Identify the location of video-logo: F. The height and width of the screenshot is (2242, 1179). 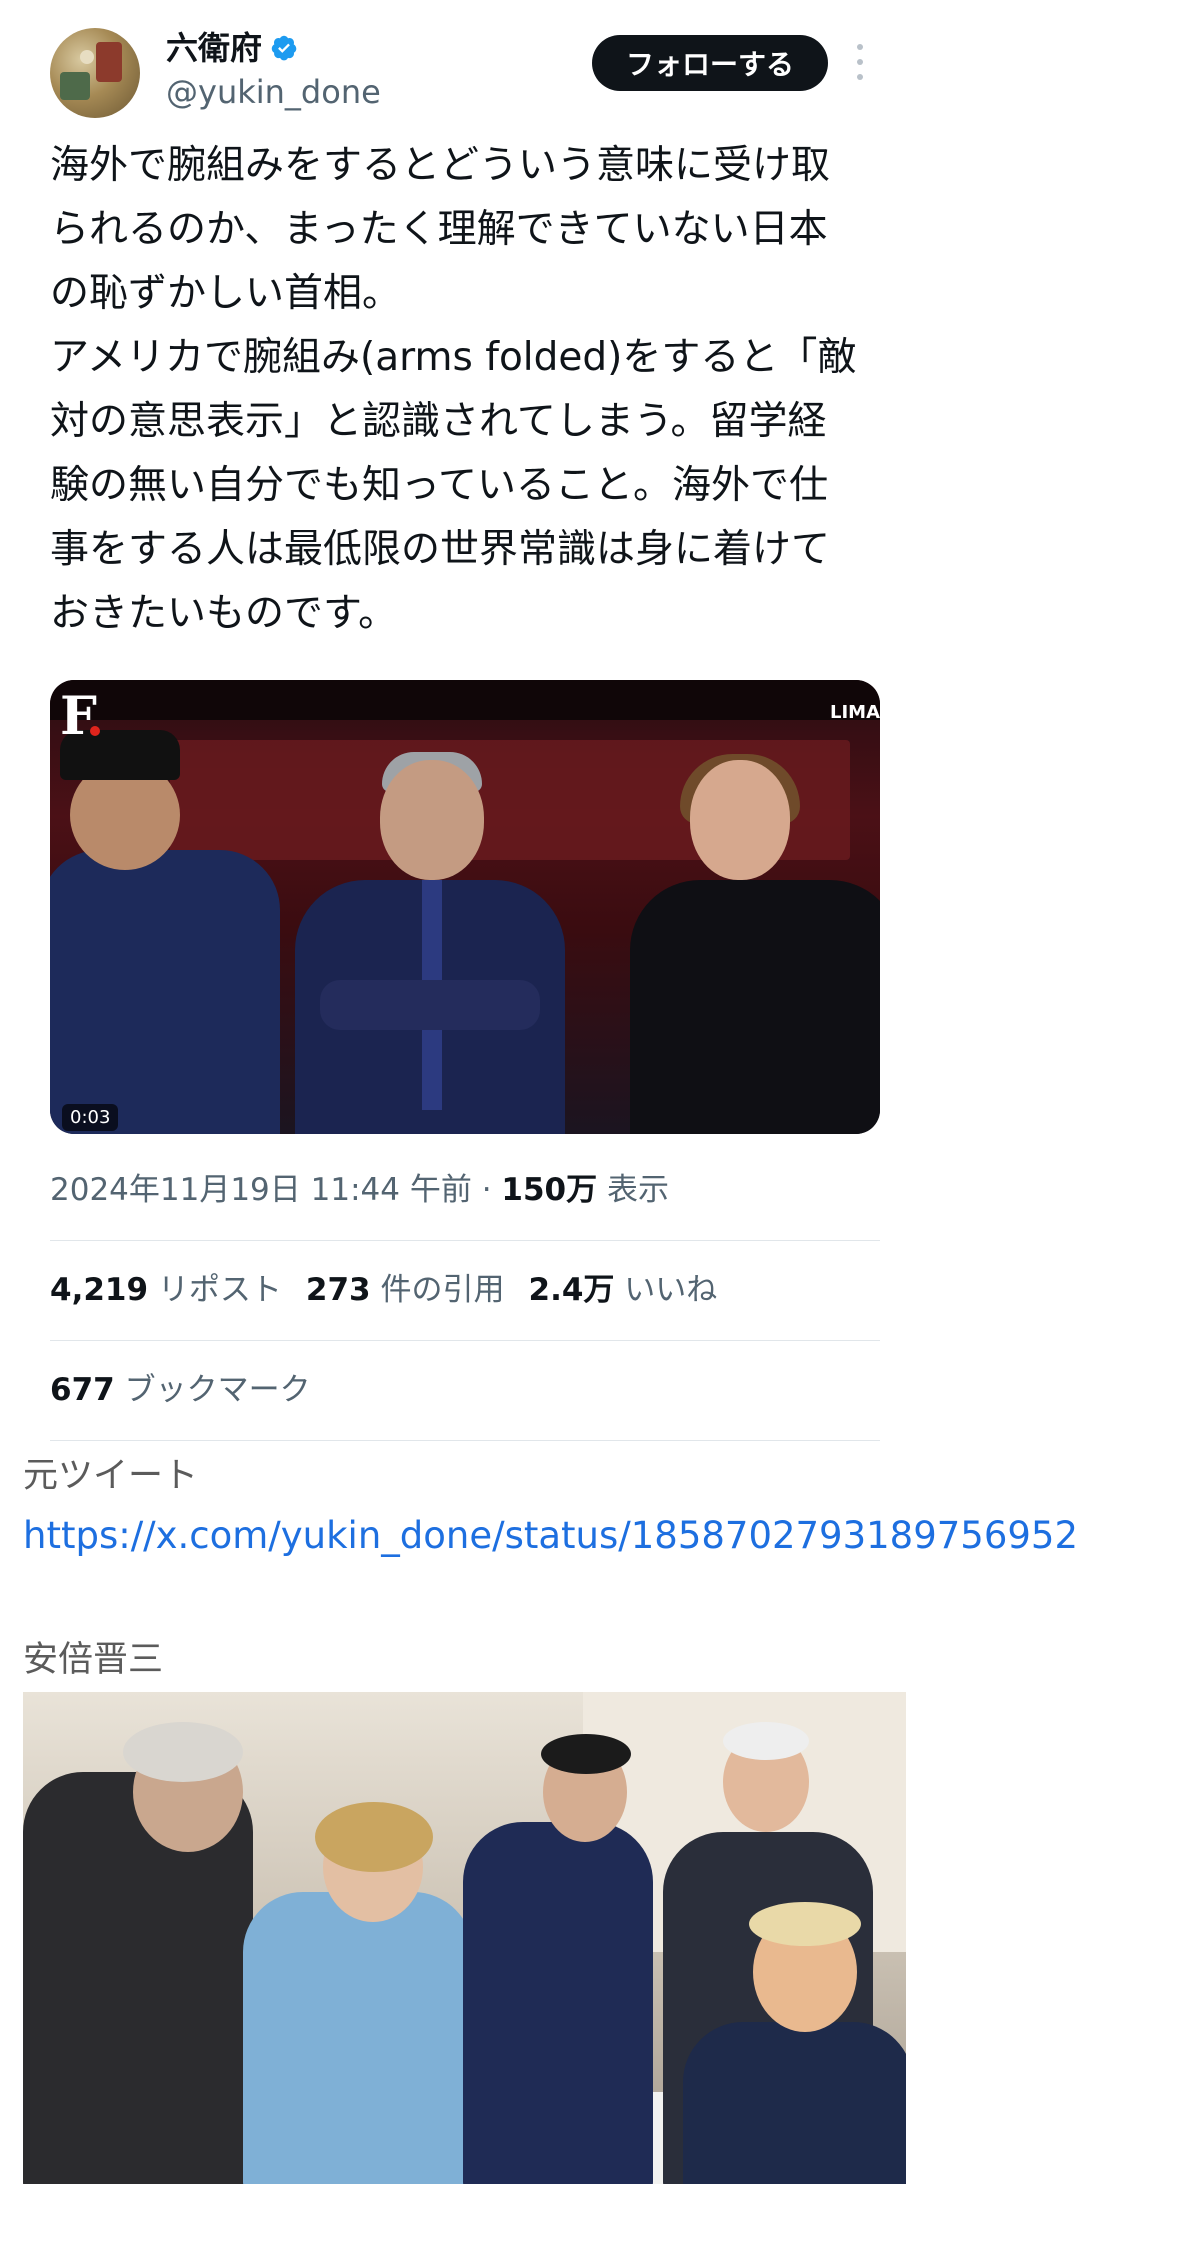
(78, 716).